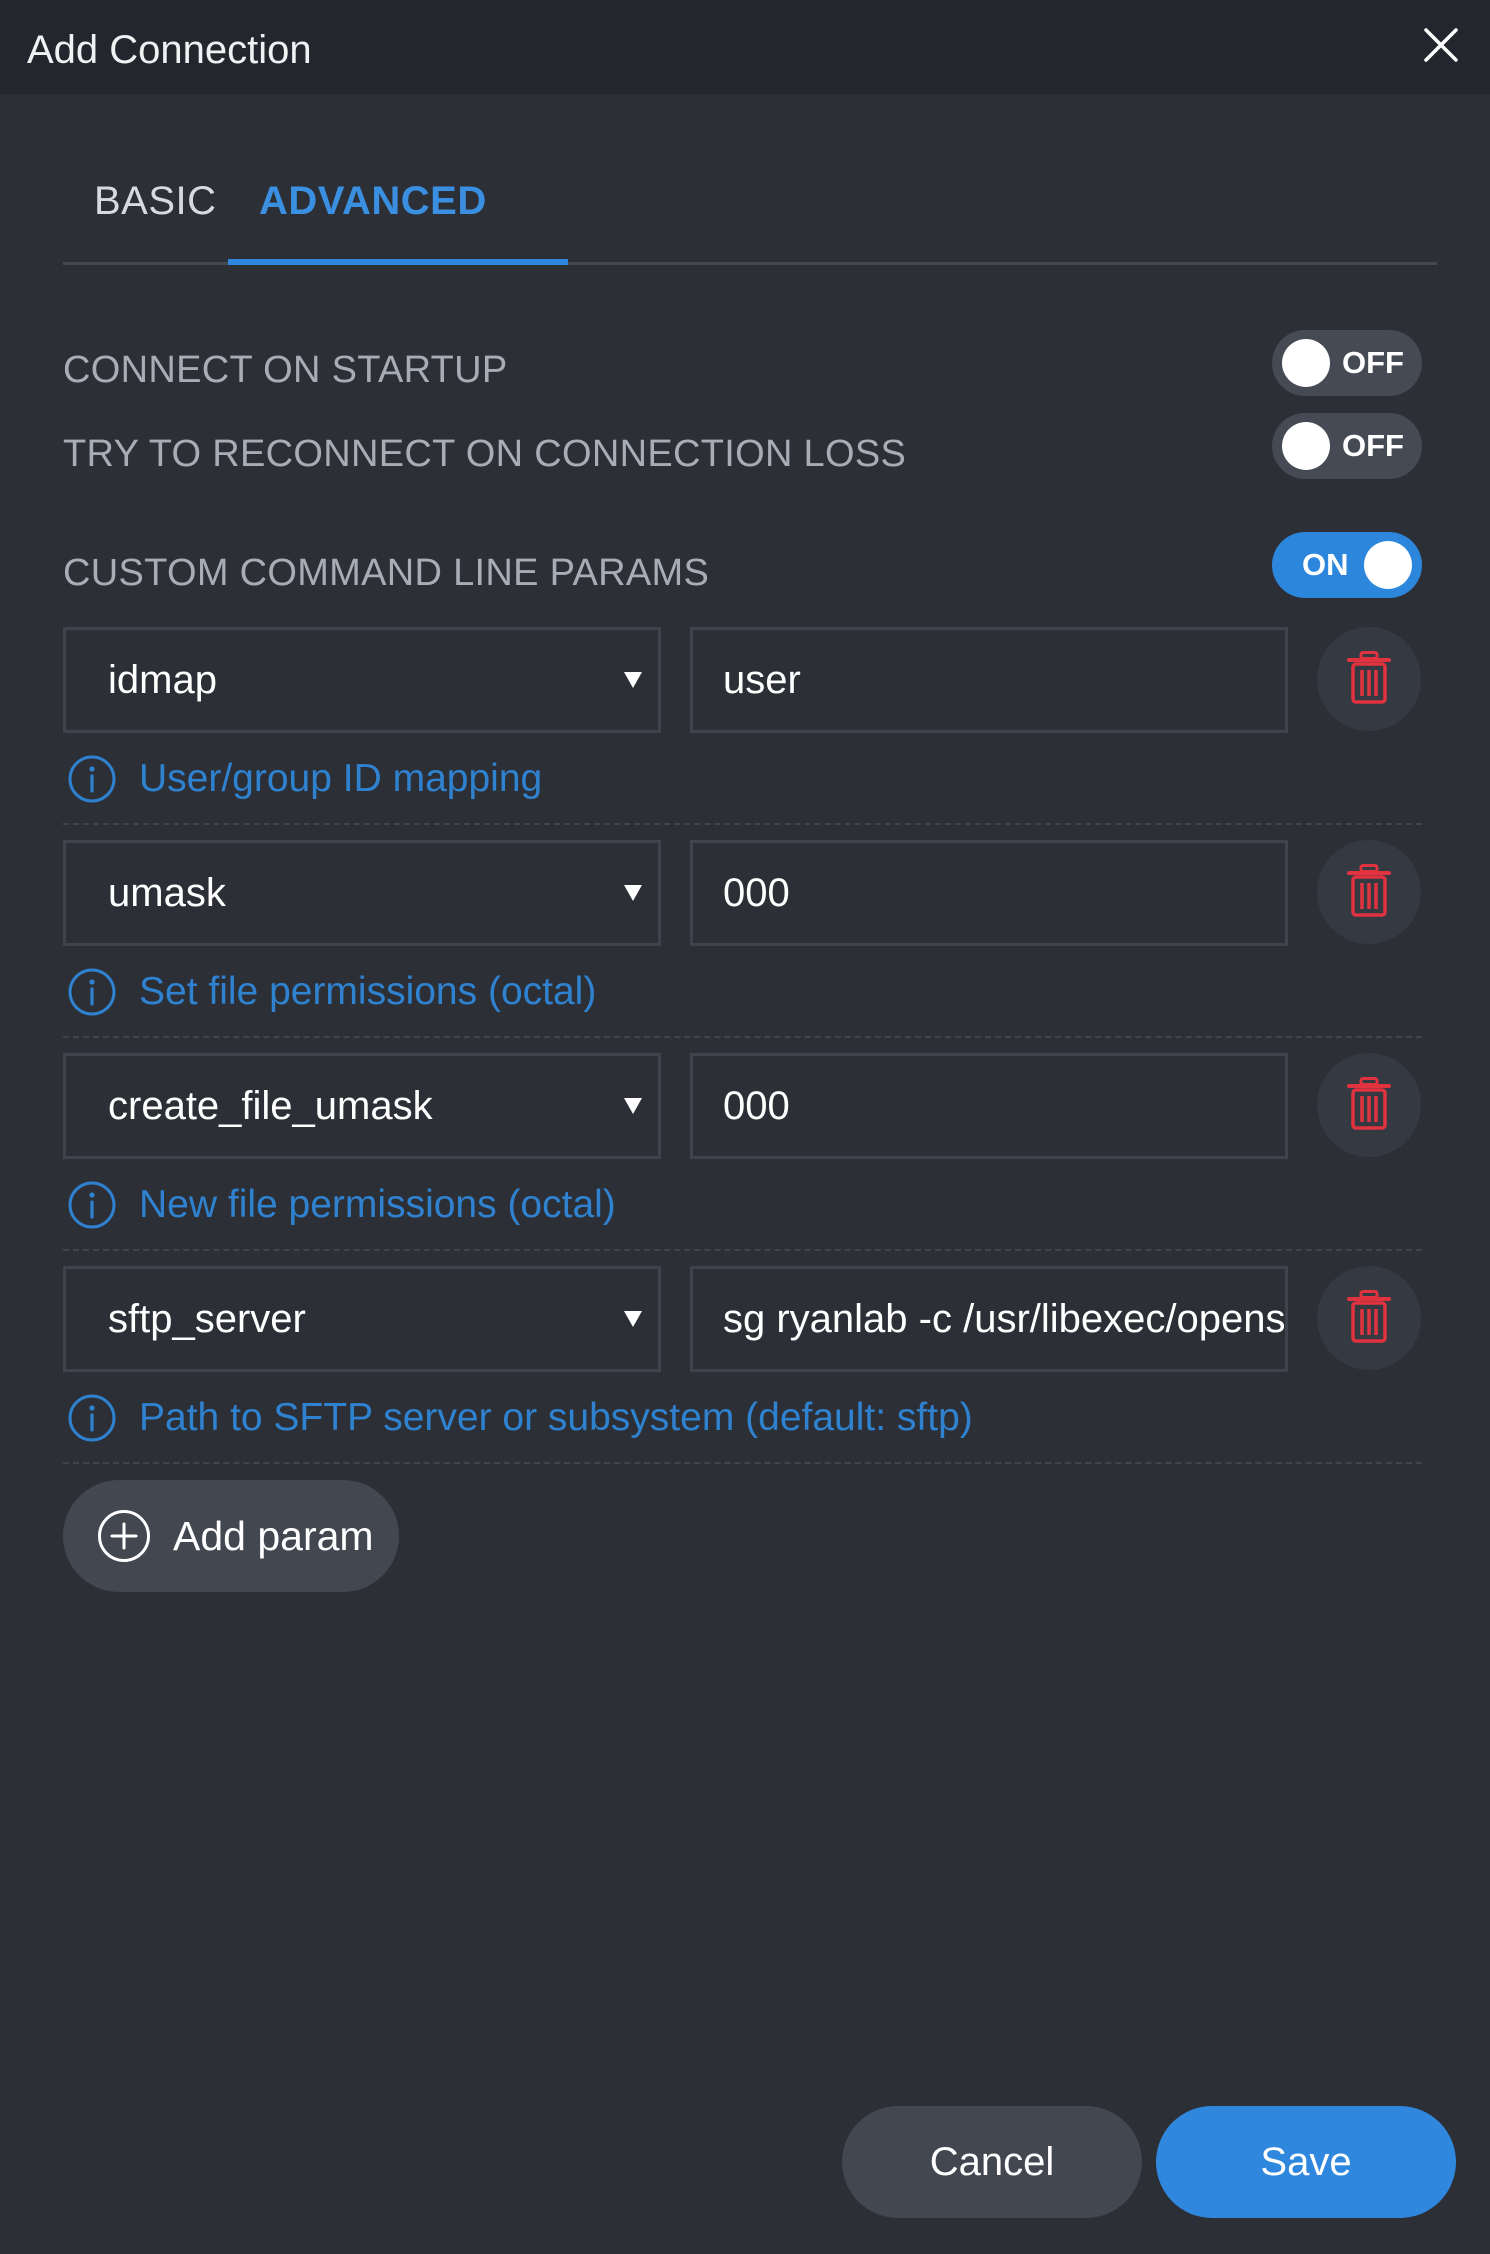 This screenshot has width=1490, height=2254. I want to click on custom-params-label: CUSTOM COMMAND LINE PARAMS, so click(386, 573).